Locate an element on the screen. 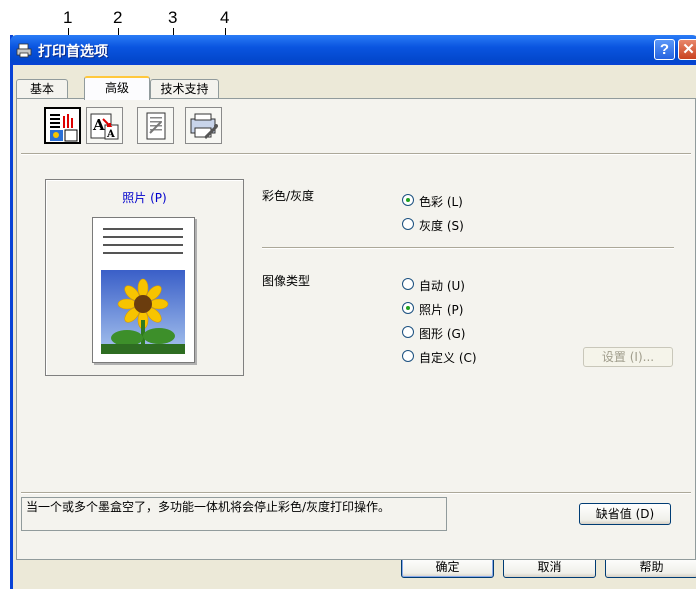 This screenshot has width=696, height=589. callout-2: 2 is located at coordinates (118, 17).